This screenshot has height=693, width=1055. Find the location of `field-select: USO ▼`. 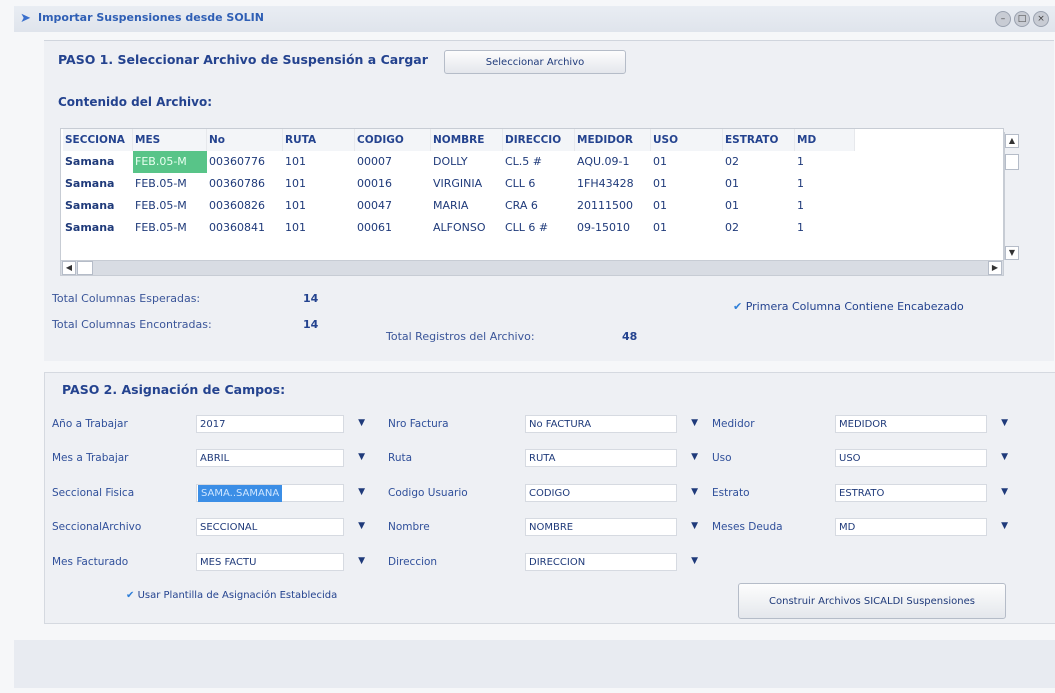

field-select: USO ▼ is located at coordinates (921, 458).